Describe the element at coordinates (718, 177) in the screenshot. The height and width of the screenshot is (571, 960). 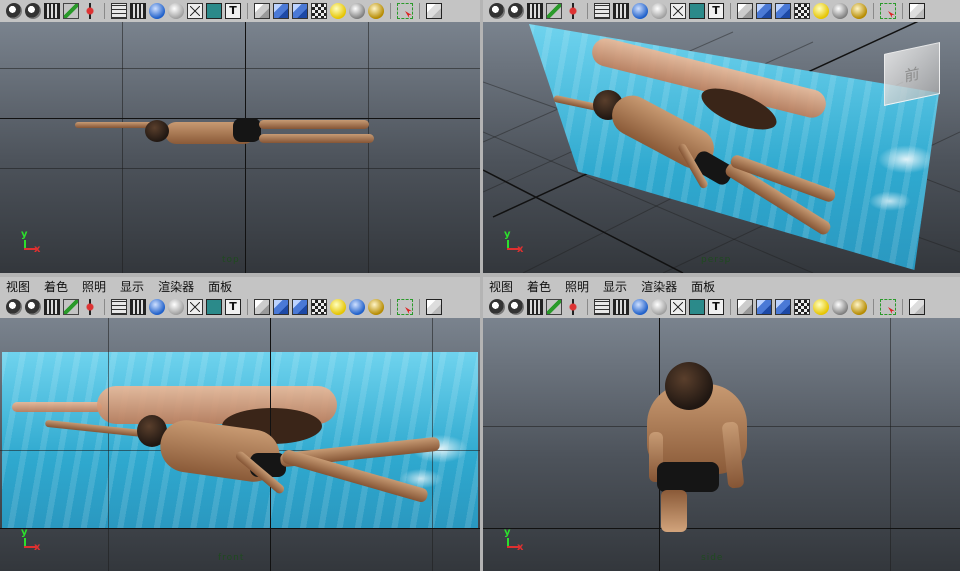
I see `swimmer-model-persp` at that location.